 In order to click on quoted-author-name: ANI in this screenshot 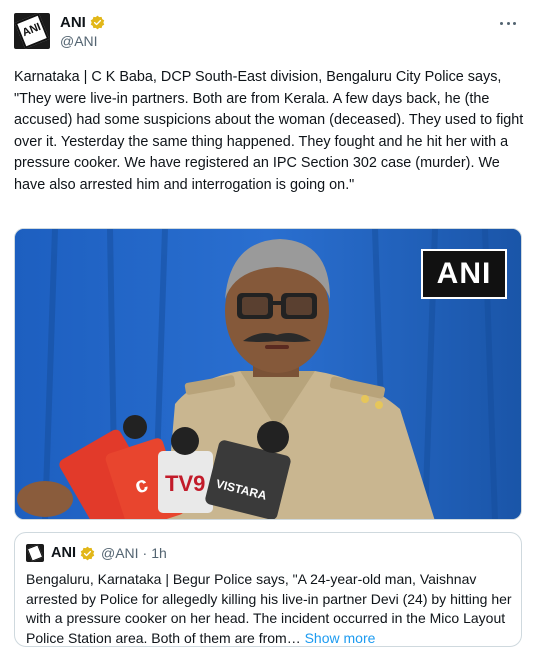, I will do `click(63, 553)`.